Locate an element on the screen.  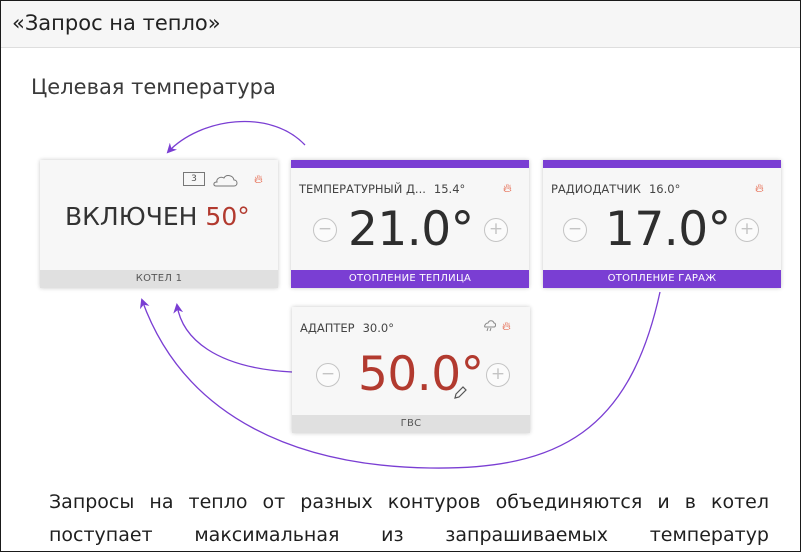
device-icon: 3 is located at coordinates (194, 179).